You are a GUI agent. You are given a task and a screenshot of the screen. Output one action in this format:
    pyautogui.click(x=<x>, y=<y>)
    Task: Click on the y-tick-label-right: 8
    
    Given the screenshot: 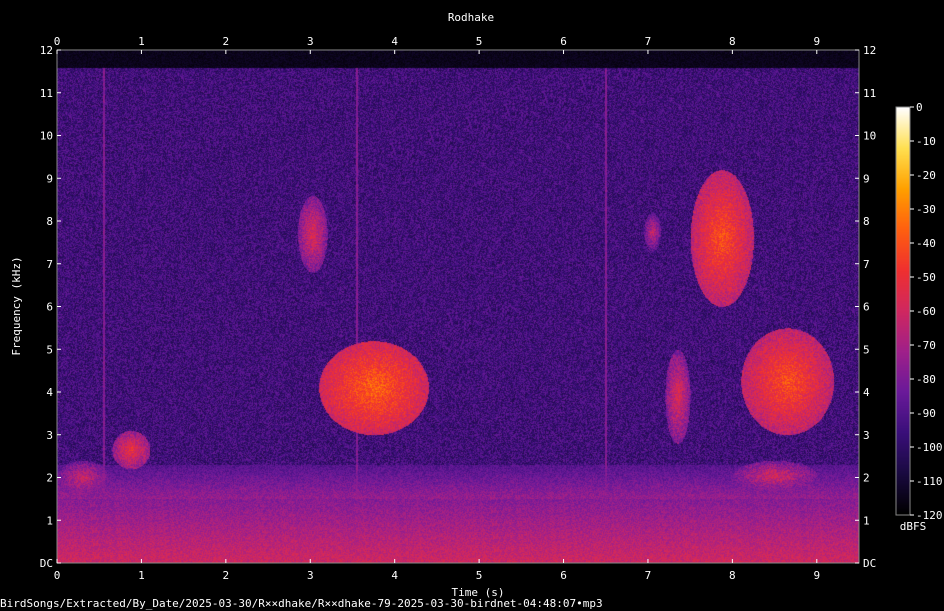 What is the action you would take?
    pyautogui.click(x=866, y=221)
    